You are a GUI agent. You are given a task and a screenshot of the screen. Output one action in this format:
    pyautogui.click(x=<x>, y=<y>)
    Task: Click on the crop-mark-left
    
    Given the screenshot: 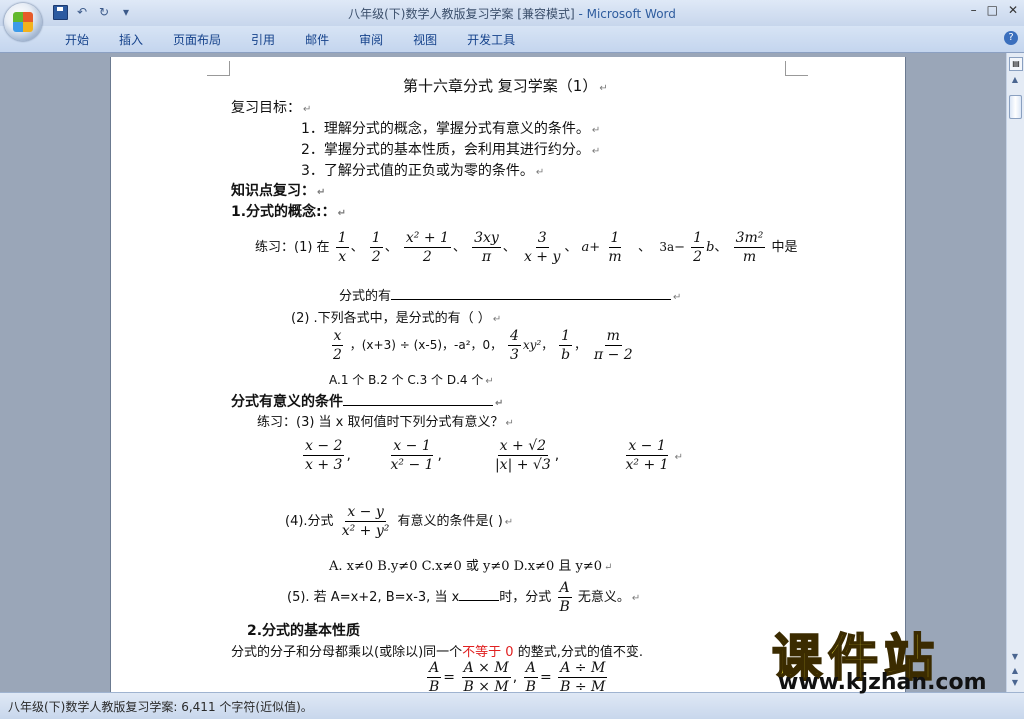 What is the action you would take?
    pyautogui.click(x=218, y=68)
    